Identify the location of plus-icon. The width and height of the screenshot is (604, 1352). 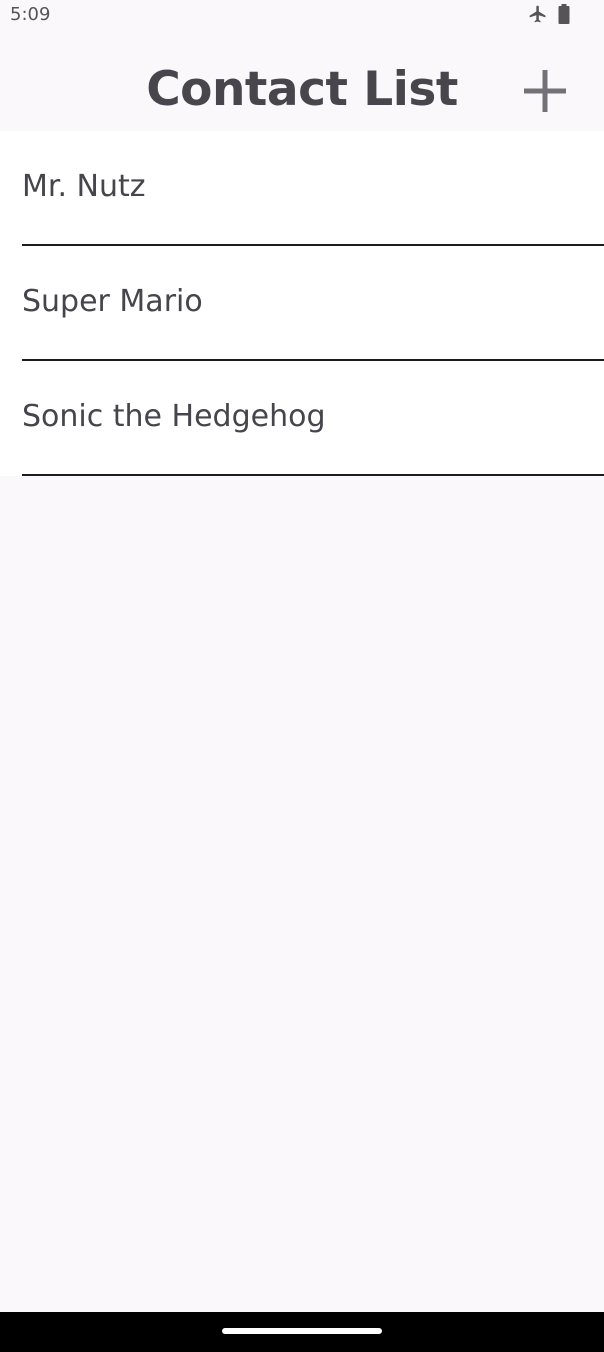
(545, 93).